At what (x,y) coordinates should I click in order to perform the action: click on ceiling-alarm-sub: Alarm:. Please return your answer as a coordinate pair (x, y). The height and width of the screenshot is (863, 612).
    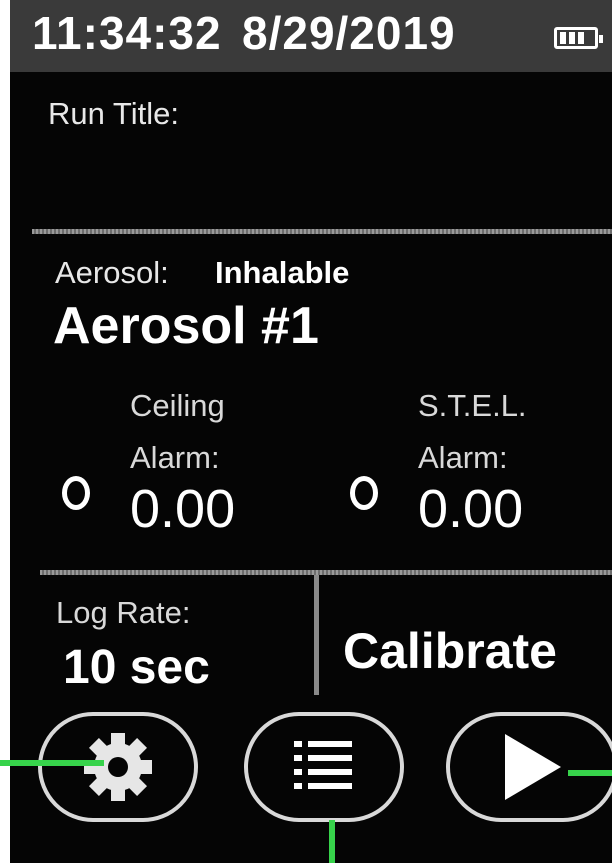
    Looking at the image, I should click on (175, 457).